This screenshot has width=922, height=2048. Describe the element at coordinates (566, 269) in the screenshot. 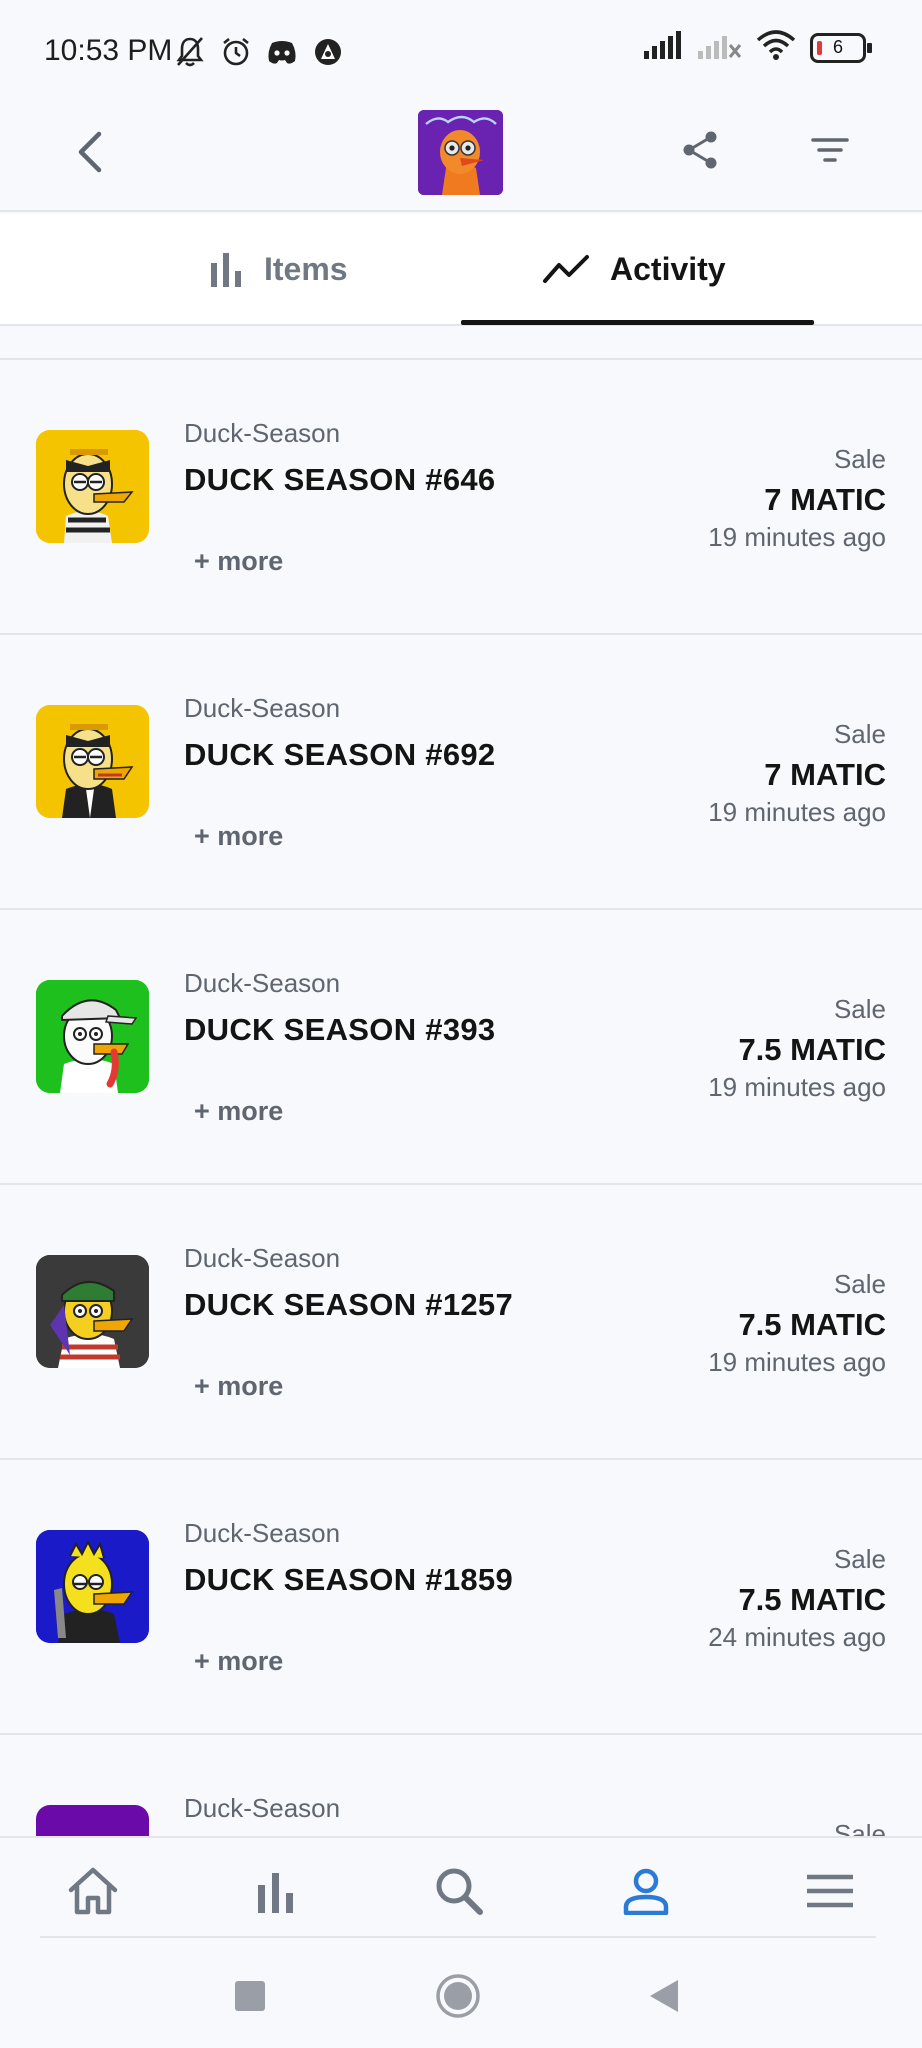

I see `trend-line-icon` at that location.